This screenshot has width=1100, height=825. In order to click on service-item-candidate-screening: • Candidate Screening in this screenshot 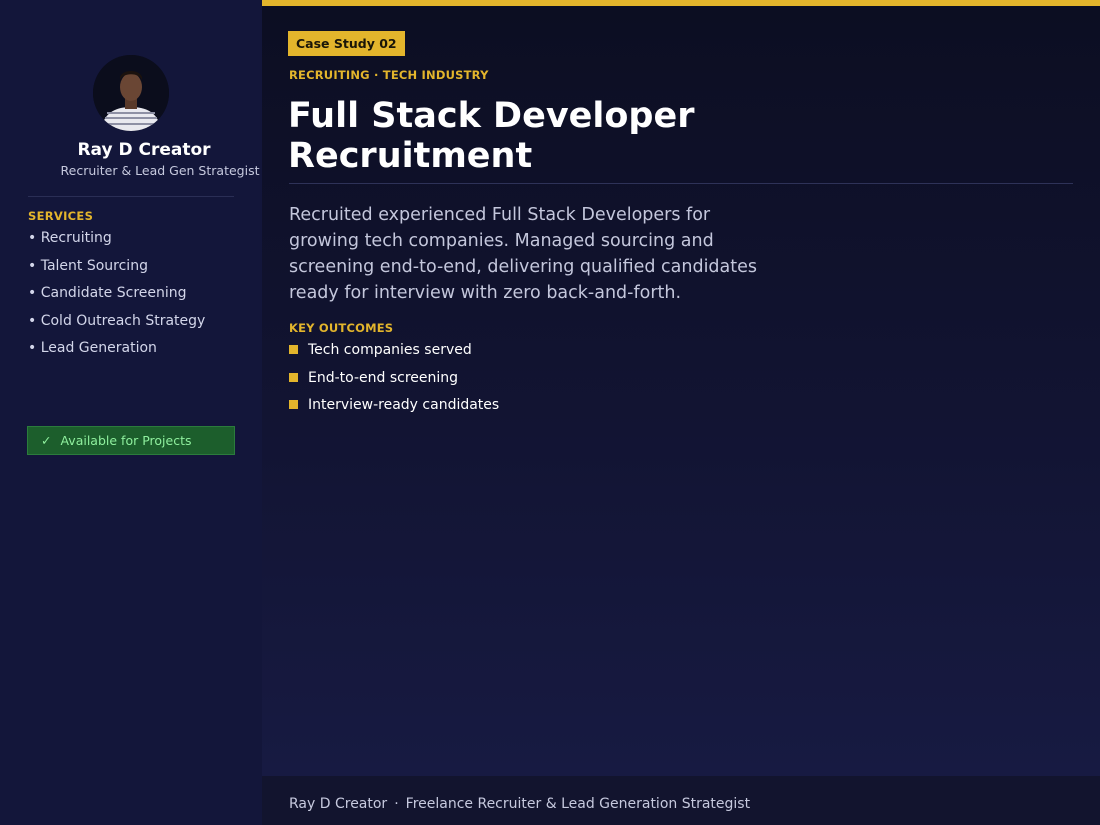, I will do `click(107, 293)`.